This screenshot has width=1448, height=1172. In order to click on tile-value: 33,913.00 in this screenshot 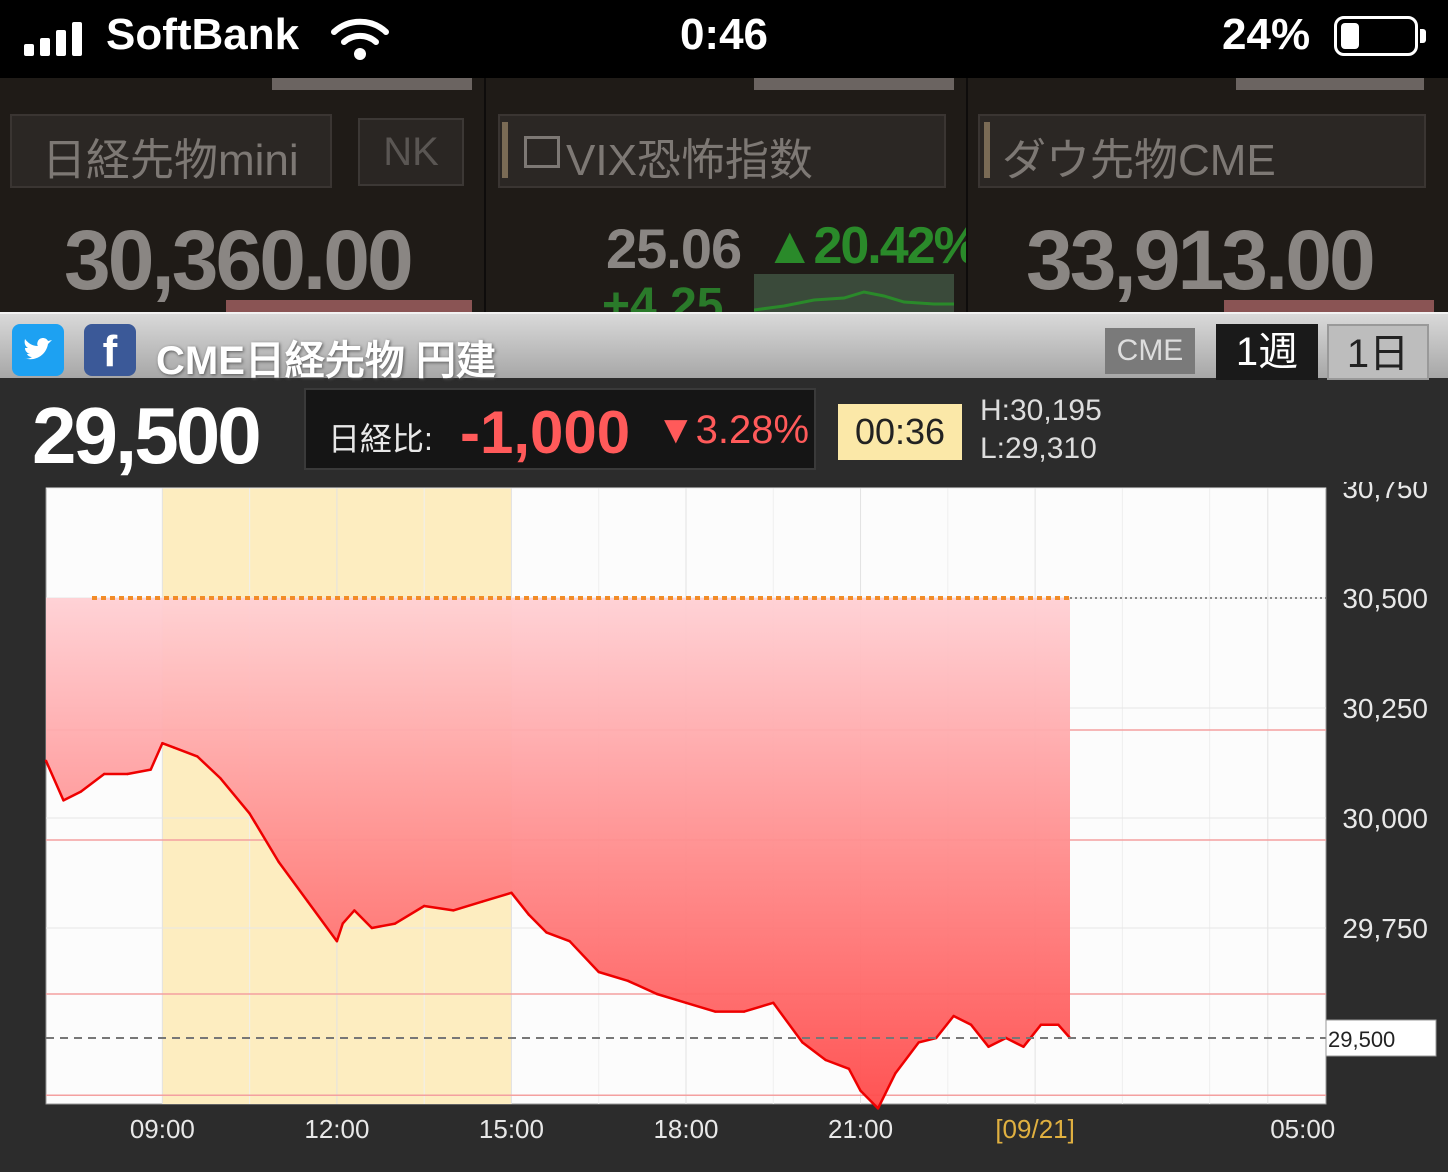, I will do `click(1201, 260)`.